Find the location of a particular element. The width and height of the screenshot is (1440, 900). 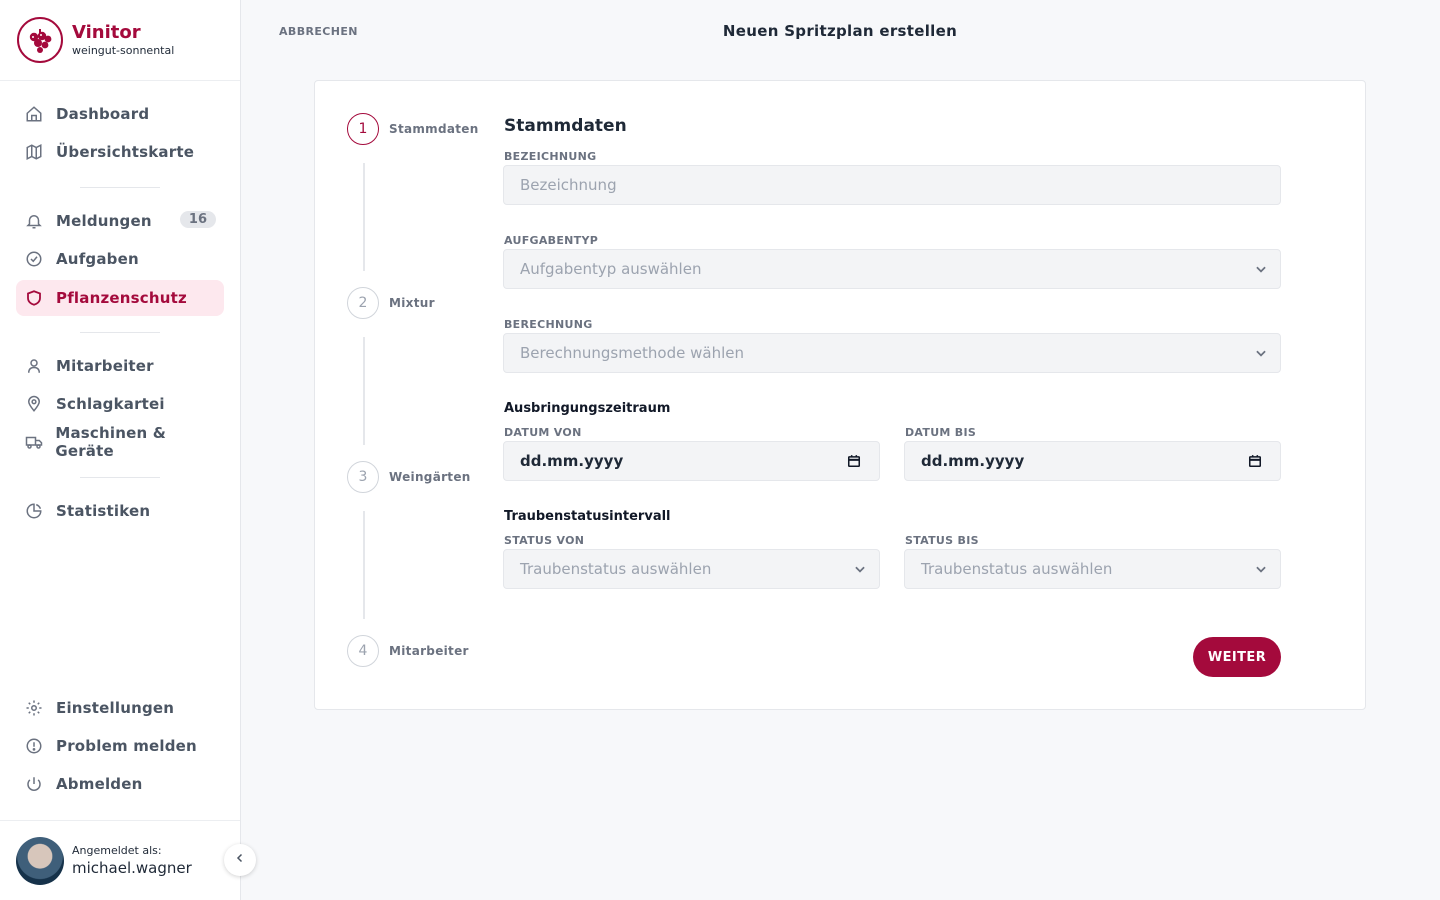

nav-item-logout: Abmelden is located at coordinates (120, 784).